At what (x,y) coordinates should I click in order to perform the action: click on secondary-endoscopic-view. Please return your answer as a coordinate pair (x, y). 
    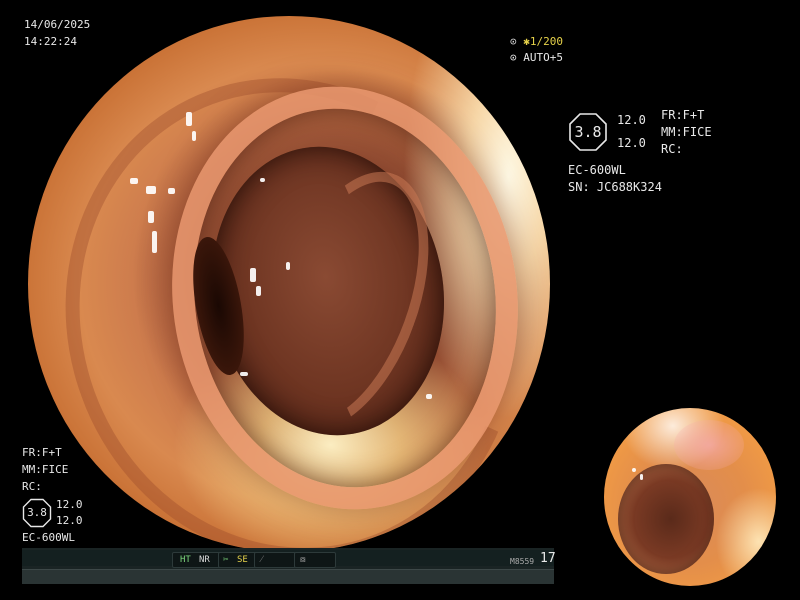
    Looking at the image, I should click on (690, 497).